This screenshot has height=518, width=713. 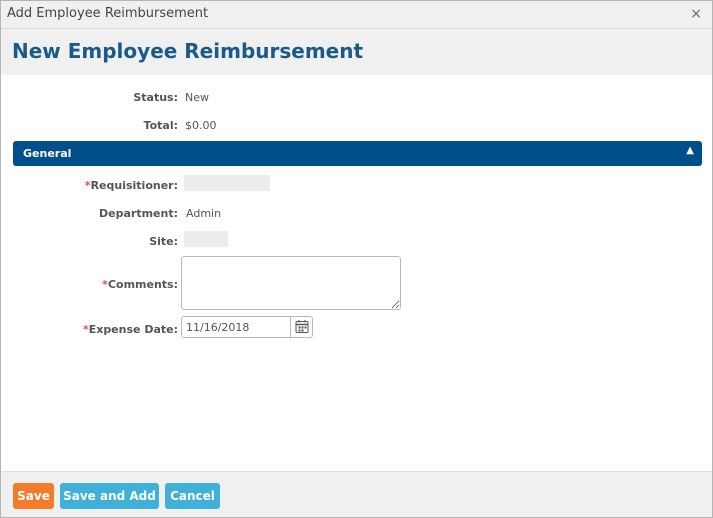 I want to click on dialog-titlebar: Add Employee Reimbursement ×, so click(x=356, y=15).